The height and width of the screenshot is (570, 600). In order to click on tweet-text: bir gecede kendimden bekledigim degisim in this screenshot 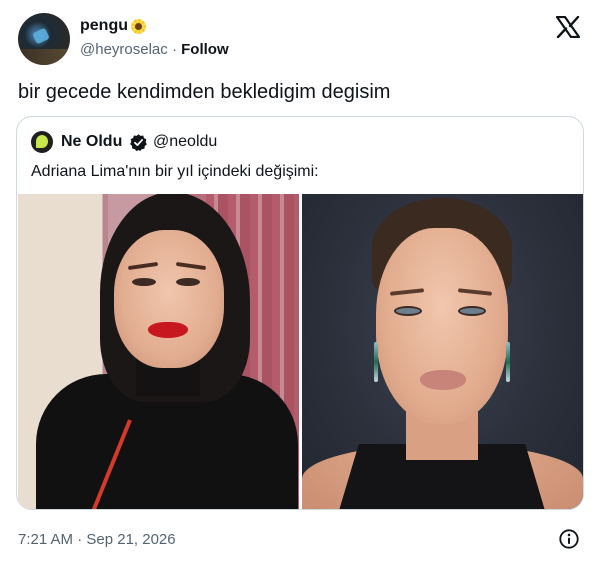, I will do `click(204, 92)`.